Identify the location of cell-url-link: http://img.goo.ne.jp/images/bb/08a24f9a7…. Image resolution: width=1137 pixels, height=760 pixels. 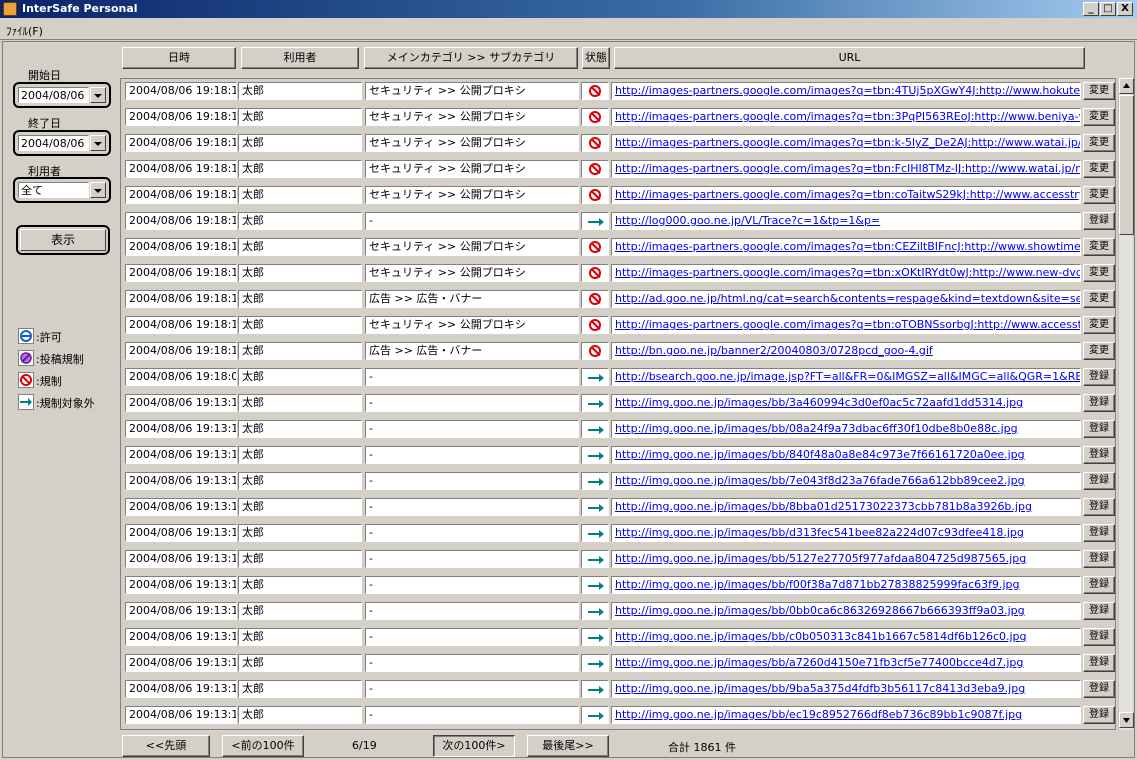
(846, 429).